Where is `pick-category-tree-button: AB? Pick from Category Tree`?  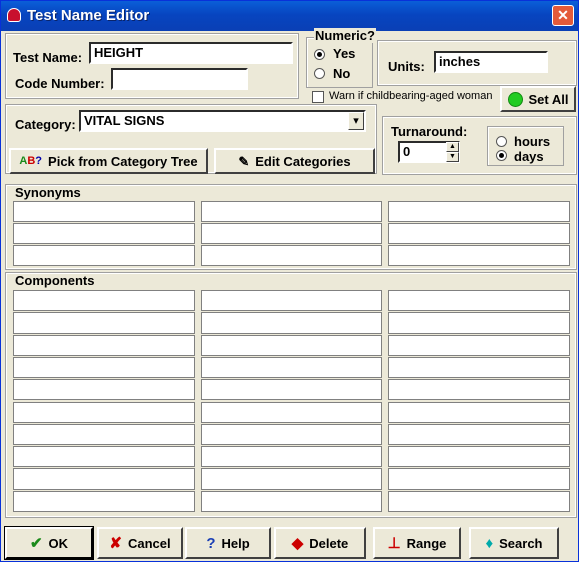
pick-category-tree-button: AB? Pick from Category Tree is located at coordinates (108, 161).